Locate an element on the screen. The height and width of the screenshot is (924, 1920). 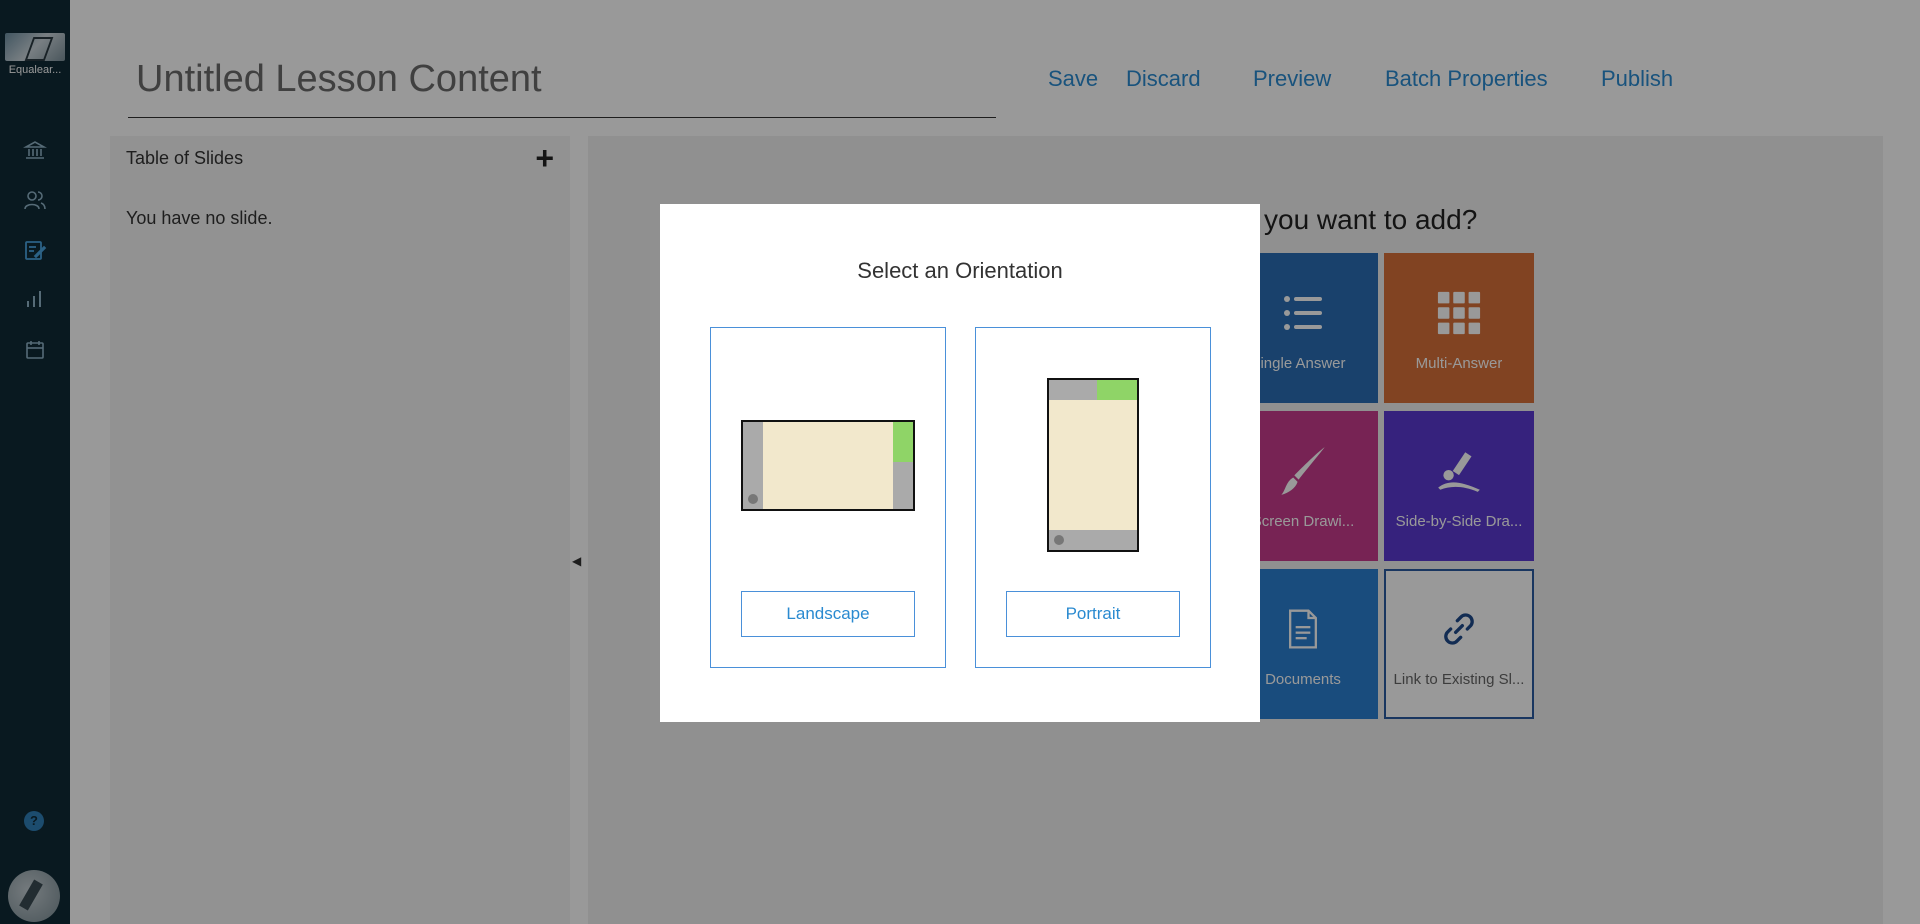
portrait-device-illustration is located at coordinates (1093, 465).